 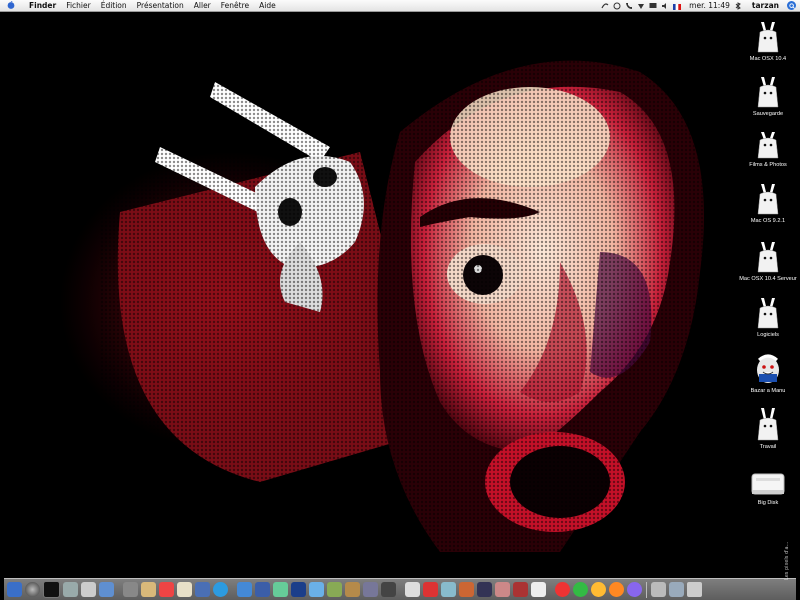 I want to click on preview-icon, so click(x=130, y=589).